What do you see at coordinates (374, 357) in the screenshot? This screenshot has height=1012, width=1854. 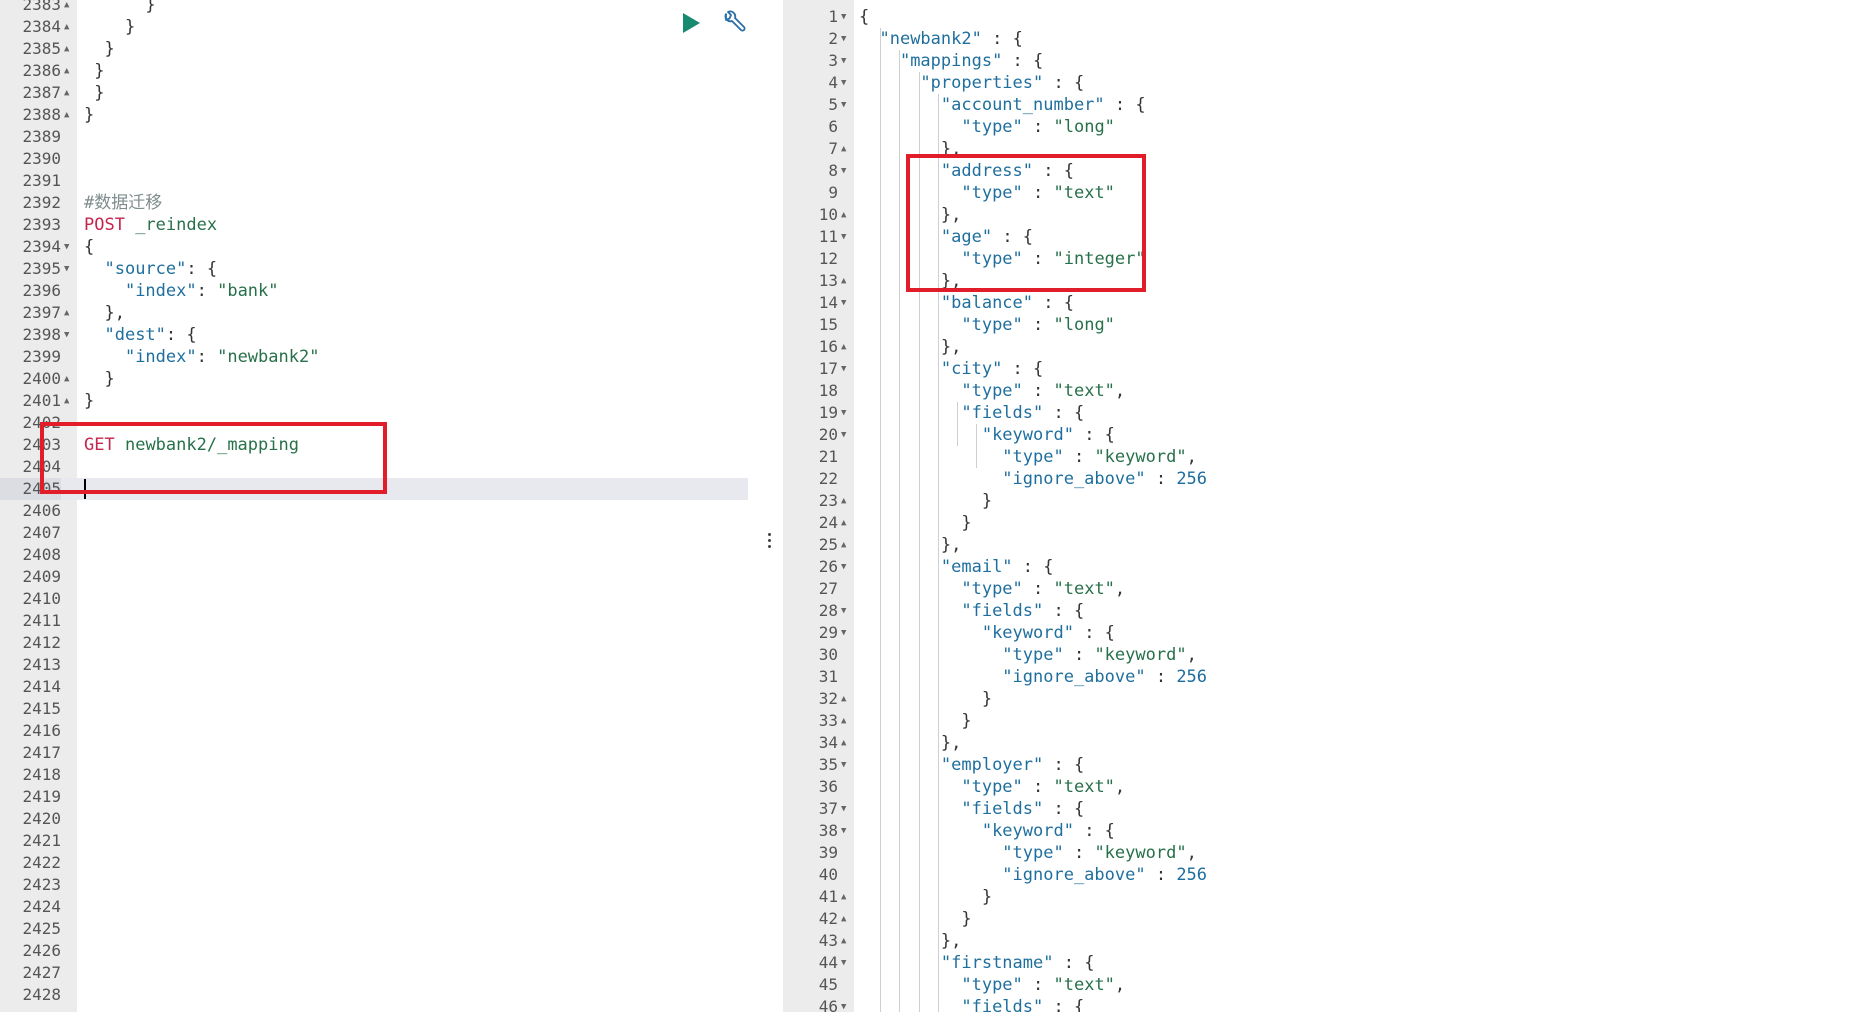 I see `request-line: 2399 "index": "newbank2"` at bounding box center [374, 357].